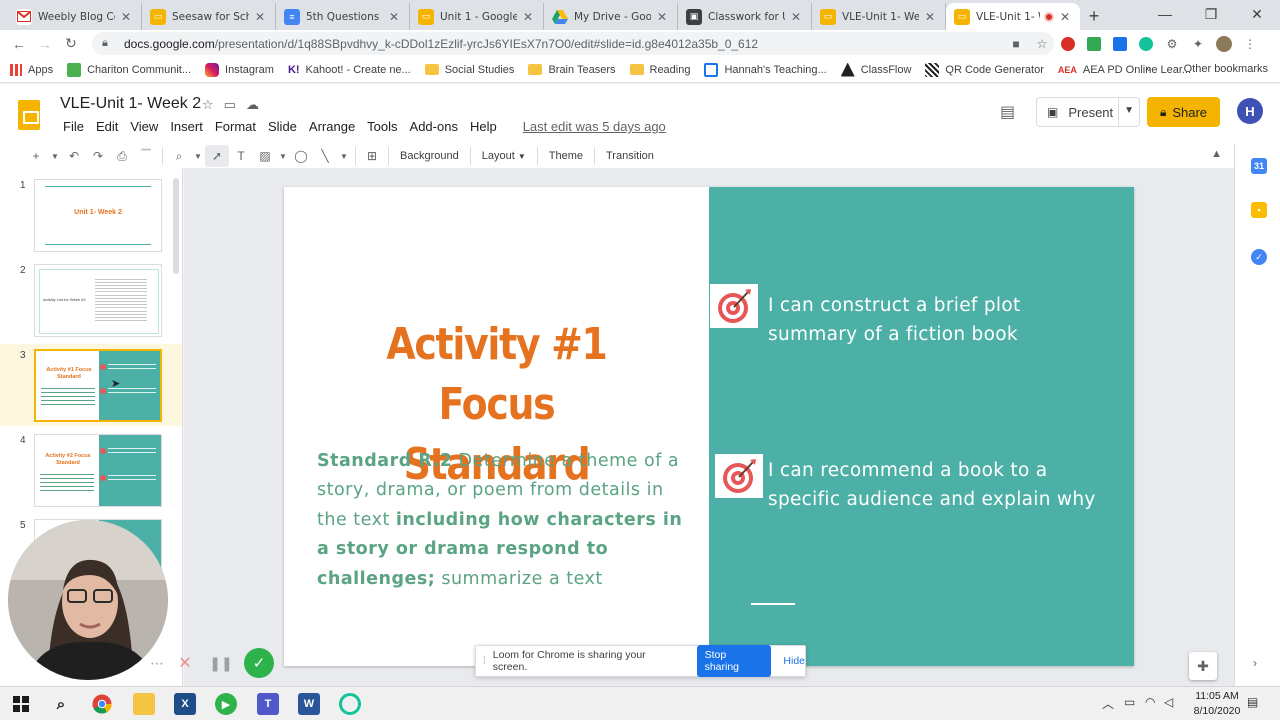  I want to click on slide-thumbnail: Activity List for Week #2, so click(99, 302).